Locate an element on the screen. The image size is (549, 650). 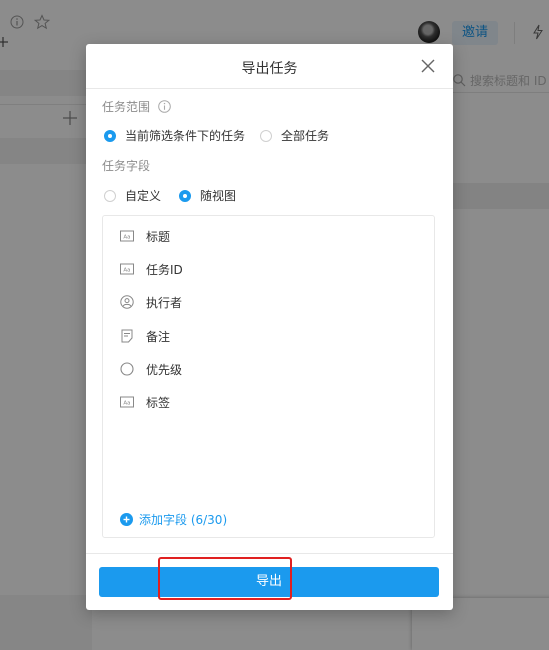
fields-option-custom: 自定义 is located at coordinates (132, 195).